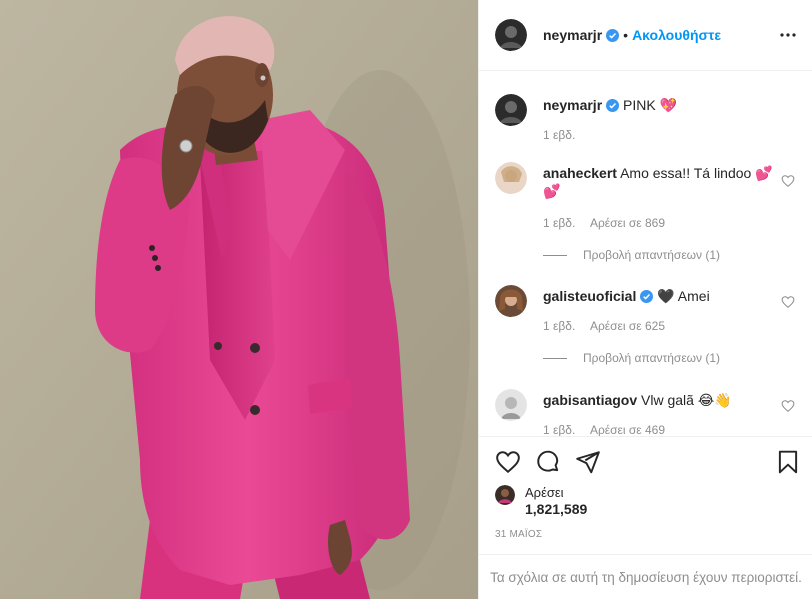 The image size is (812, 599). Describe the element at coordinates (627, 326) in the screenshot. I see `comment-likes: Αρέσει σε 625` at that location.